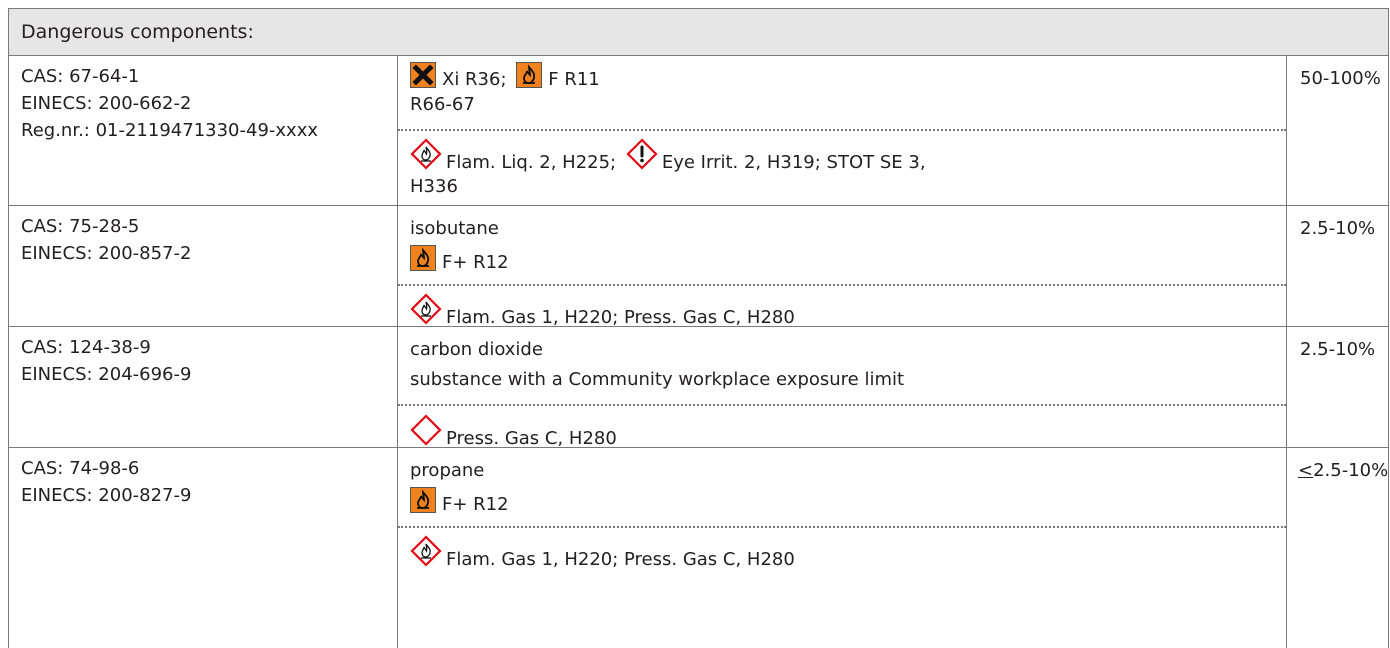 Image resolution: width=1390 pixels, height=648 pixels. I want to click on table-title: Dangerous components:, so click(137, 32).